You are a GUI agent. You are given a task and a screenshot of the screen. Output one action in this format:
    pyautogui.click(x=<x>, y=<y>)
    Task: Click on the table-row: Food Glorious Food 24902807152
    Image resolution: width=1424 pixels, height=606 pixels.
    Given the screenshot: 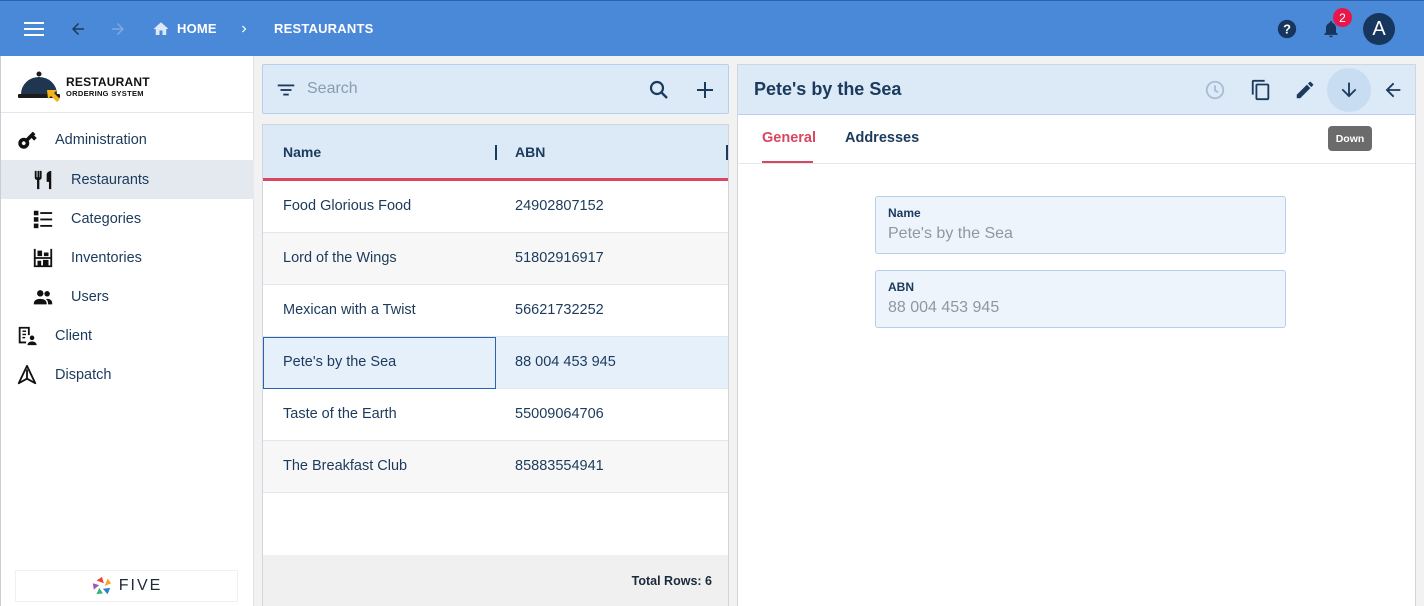 What is the action you would take?
    pyautogui.click(x=495, y=207)
    